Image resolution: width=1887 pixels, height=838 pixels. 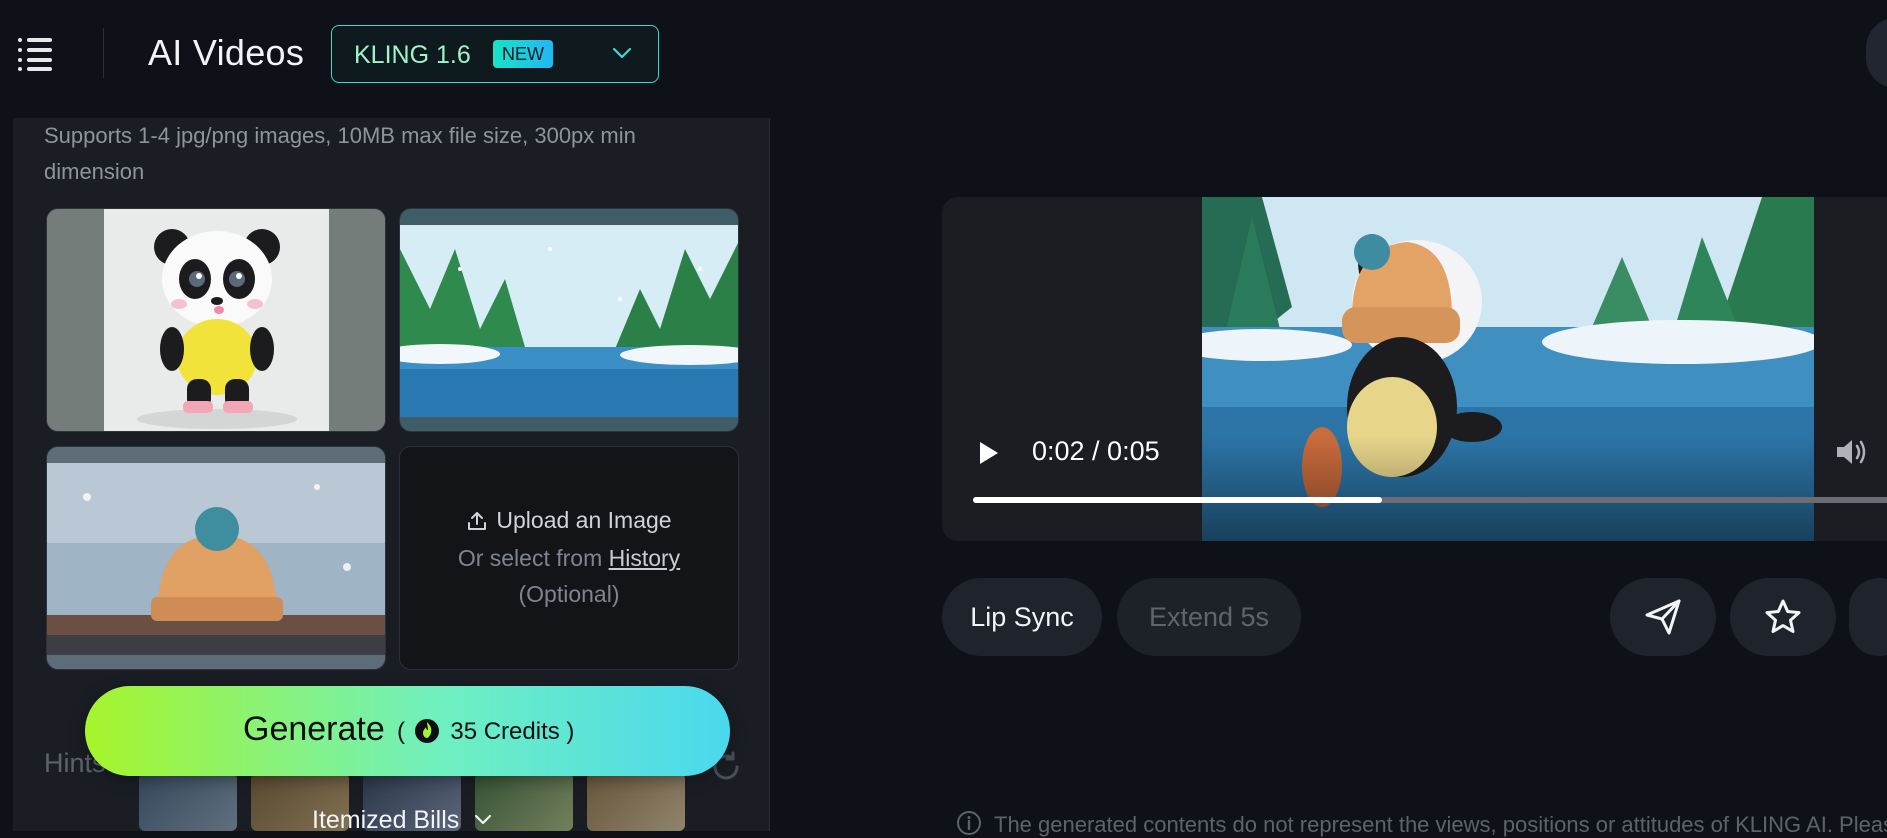 What do you see at coordinates (521, 731) in the screenshot?
I see `credits-unit: Credits` at bounding box center [521, 731].